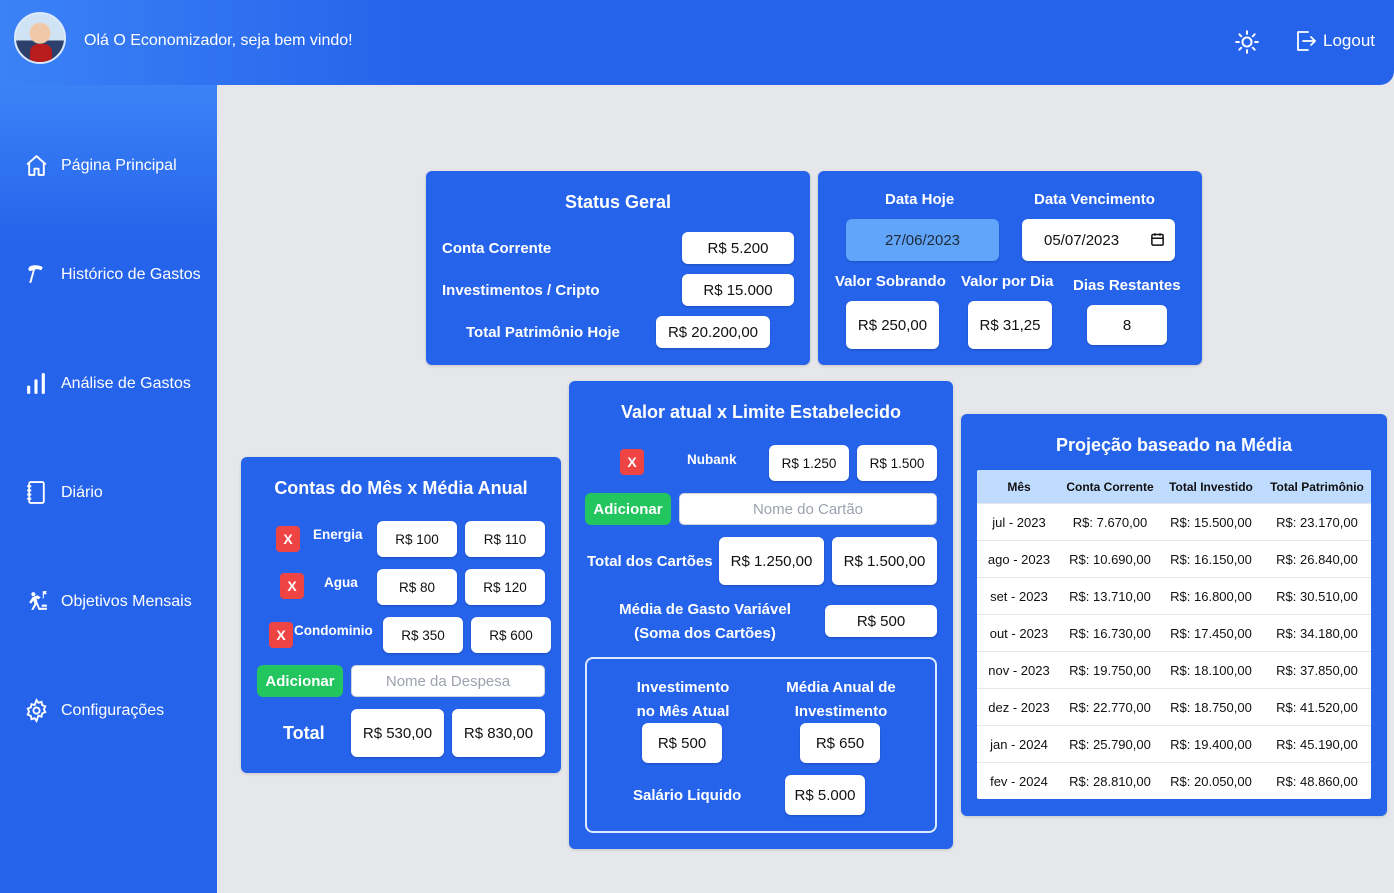 The height and width of the screenshot is (893, 1394). Describe the element at coordinates (682, 743) in the screenshot. I see `investimento-mes-value: R$ 500` at that location.